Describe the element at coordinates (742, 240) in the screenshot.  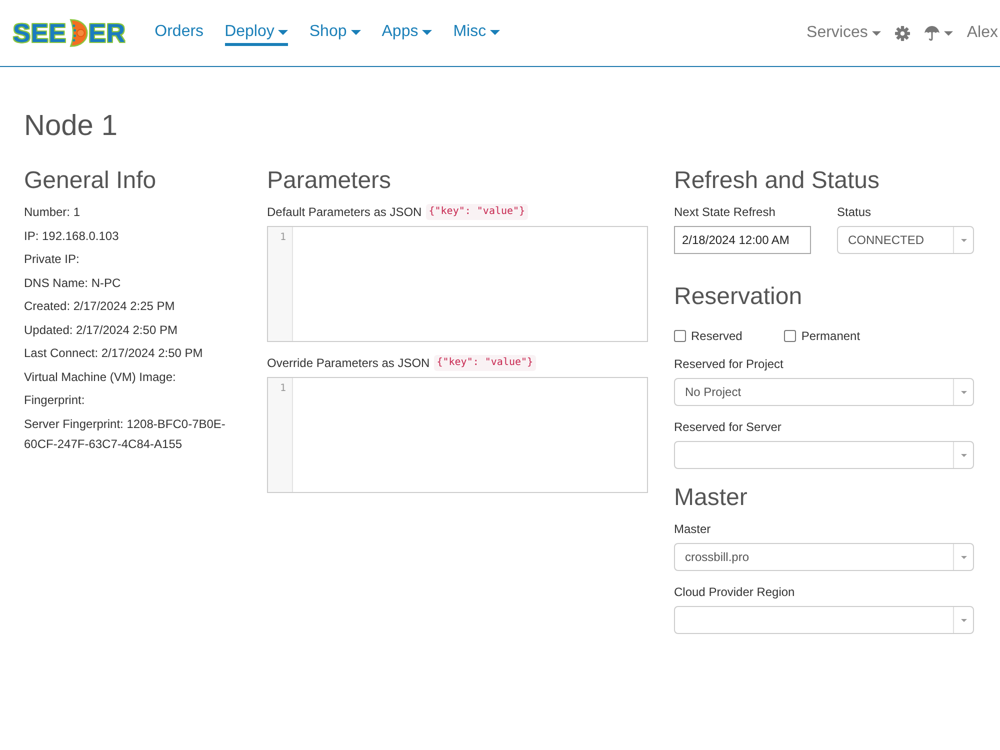
I see `date-time-input: 2/18/2024 12:00 AM` at that location.